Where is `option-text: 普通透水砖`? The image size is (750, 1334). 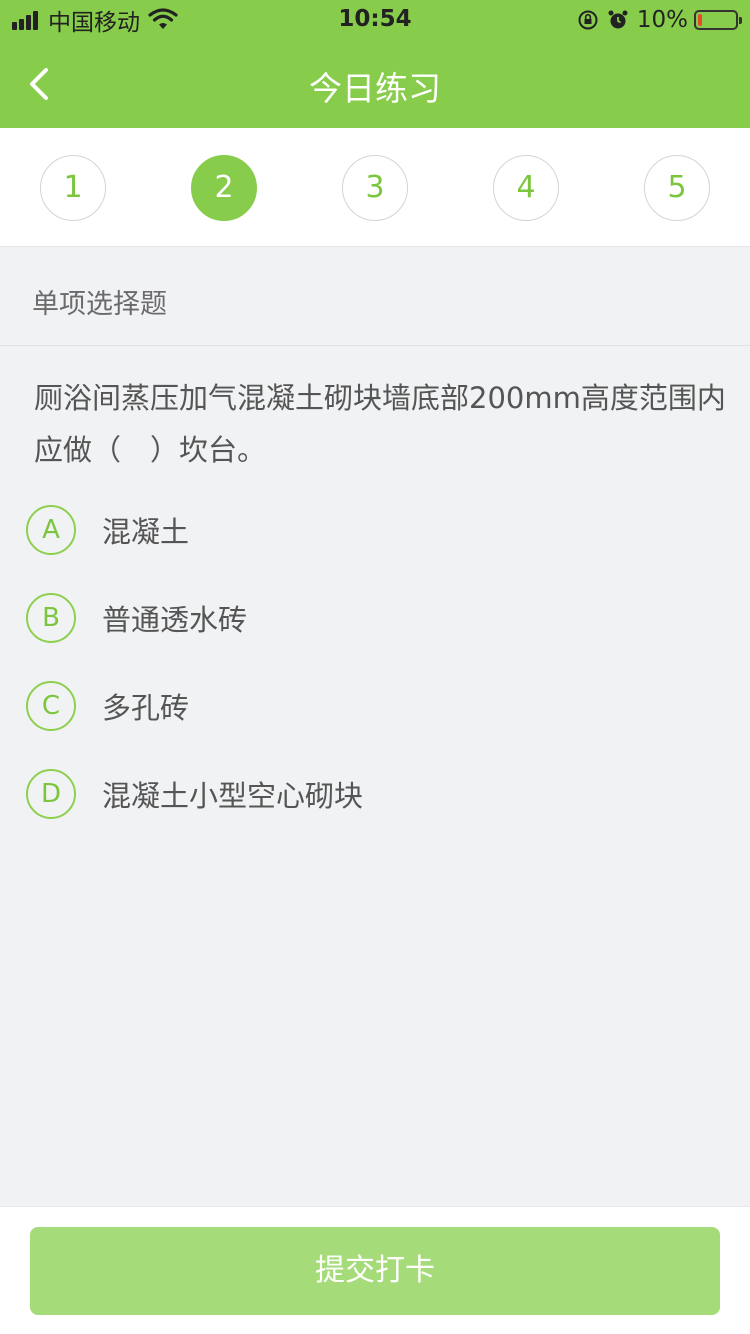
option-text: 普通透水砖 is located at coordinates (175, 620).